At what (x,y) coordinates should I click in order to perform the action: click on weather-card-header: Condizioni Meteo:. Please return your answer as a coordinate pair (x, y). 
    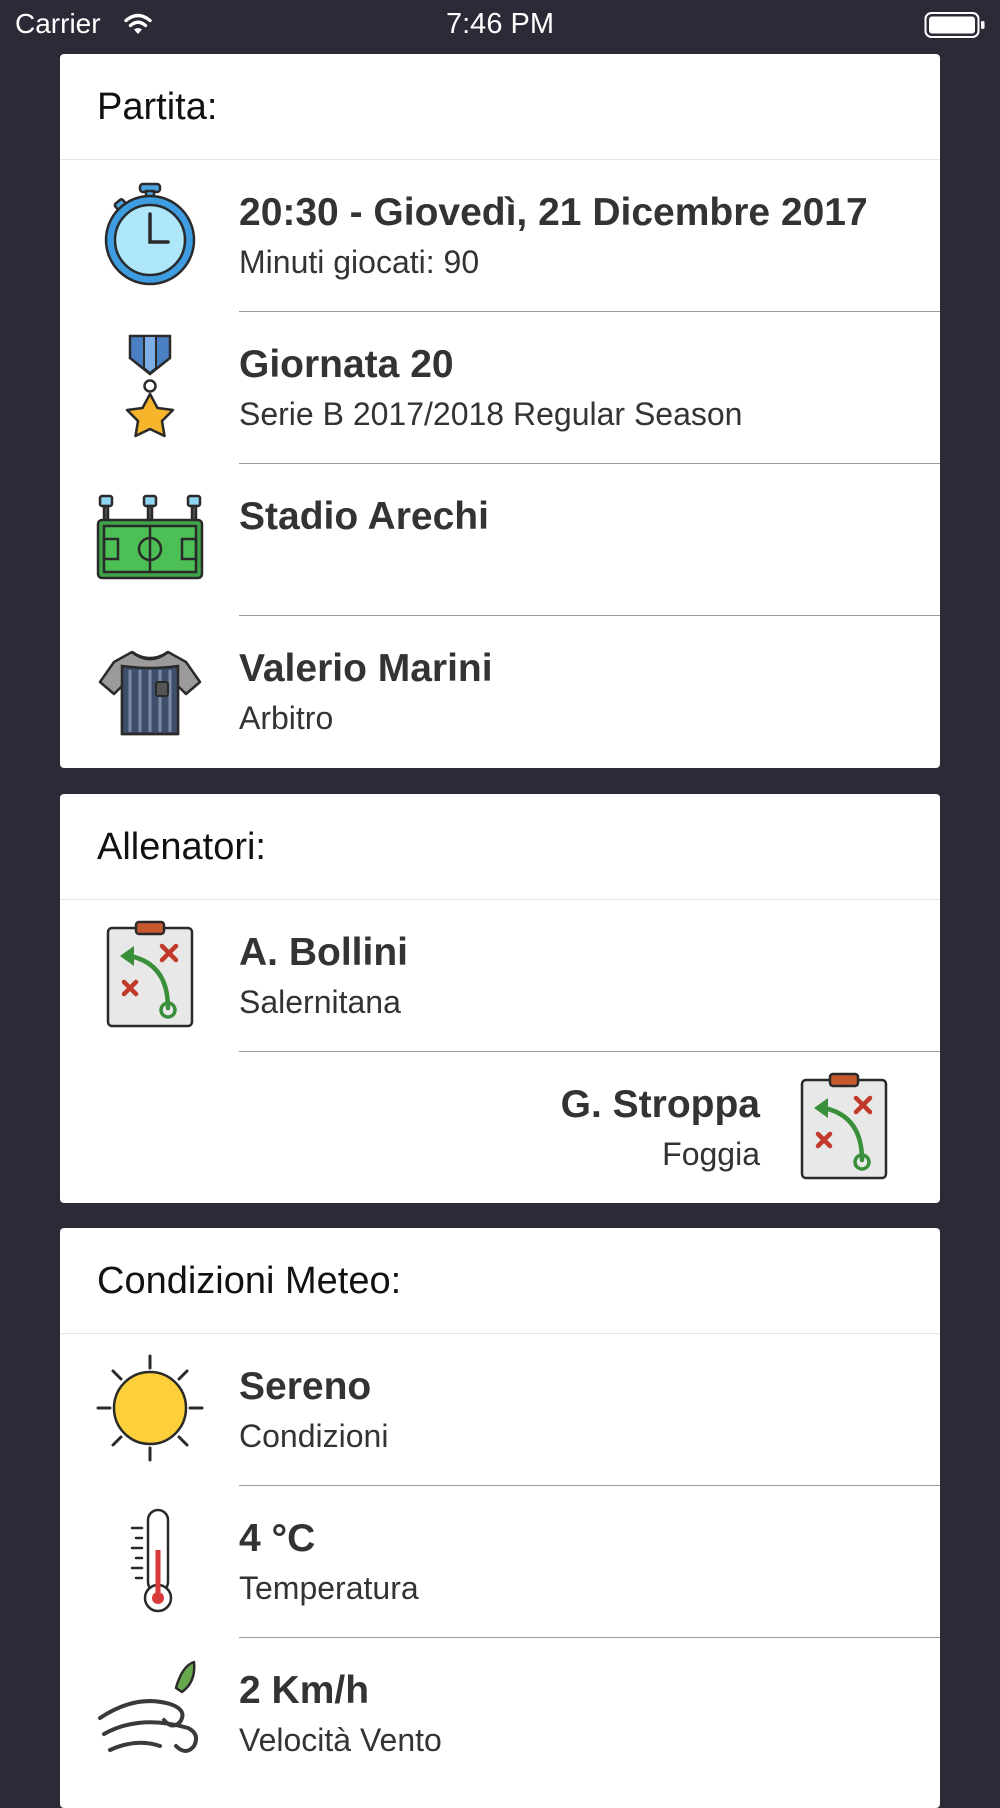
    Looking at the image, I should click on (500, 1281).